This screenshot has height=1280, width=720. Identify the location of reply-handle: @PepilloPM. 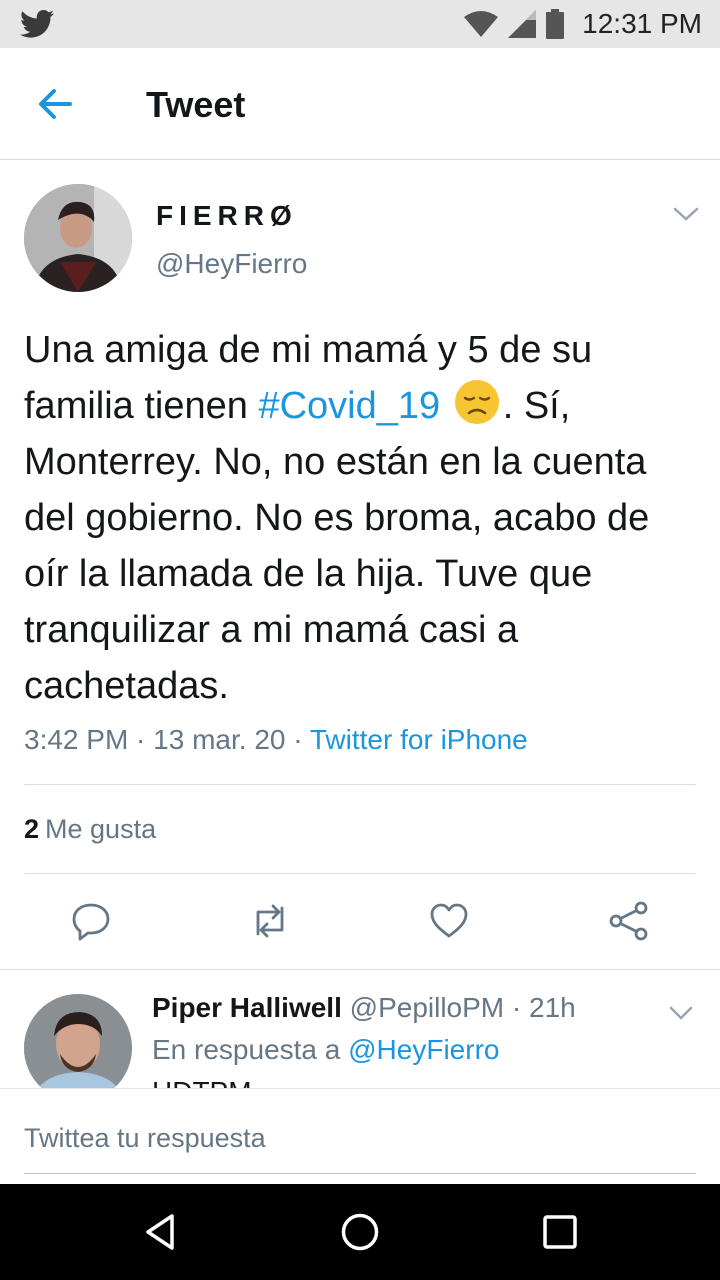
(427, 1007).